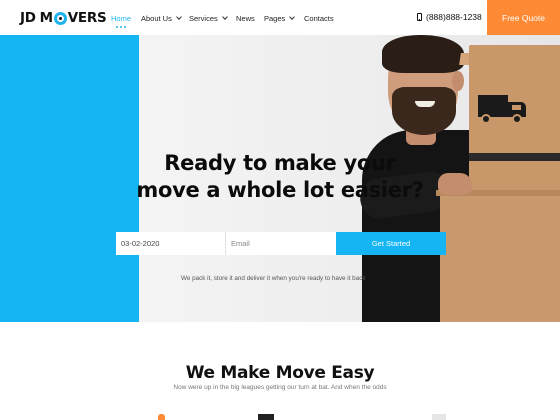 The height and width of the screenshot is (420, 560). What do you see at coordinates (419, 17) in the screenshot?
I see `phone-icon` at bounding box center [419, 17].